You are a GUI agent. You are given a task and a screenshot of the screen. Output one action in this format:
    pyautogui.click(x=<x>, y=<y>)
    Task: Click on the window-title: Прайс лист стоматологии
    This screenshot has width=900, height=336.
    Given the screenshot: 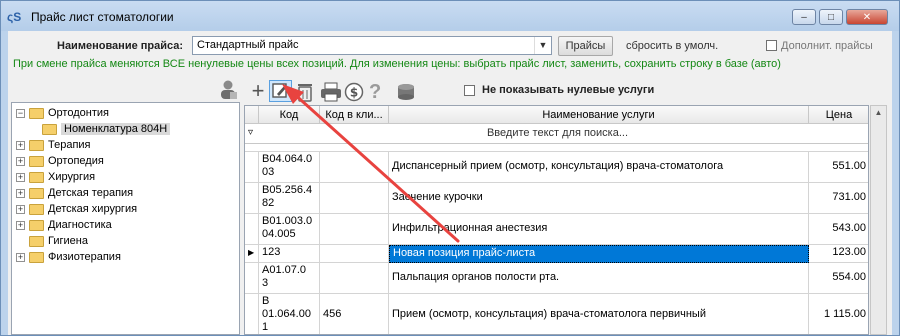 What is the action you would take?
    pyautogui.click(x=102, y=17)
    